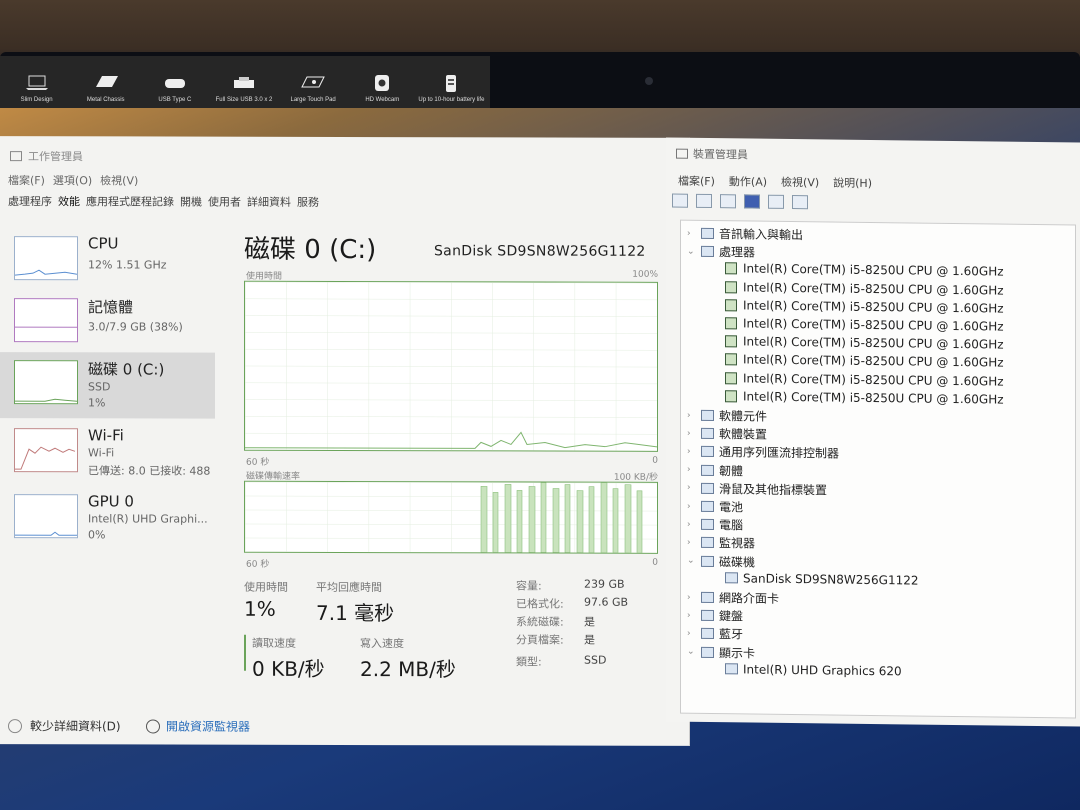 Image resolution: width=1080 pixels, height=810 pixels. Describe the element at coordinates (752, 201) in the screenshot. I see `help-icon` at that location.